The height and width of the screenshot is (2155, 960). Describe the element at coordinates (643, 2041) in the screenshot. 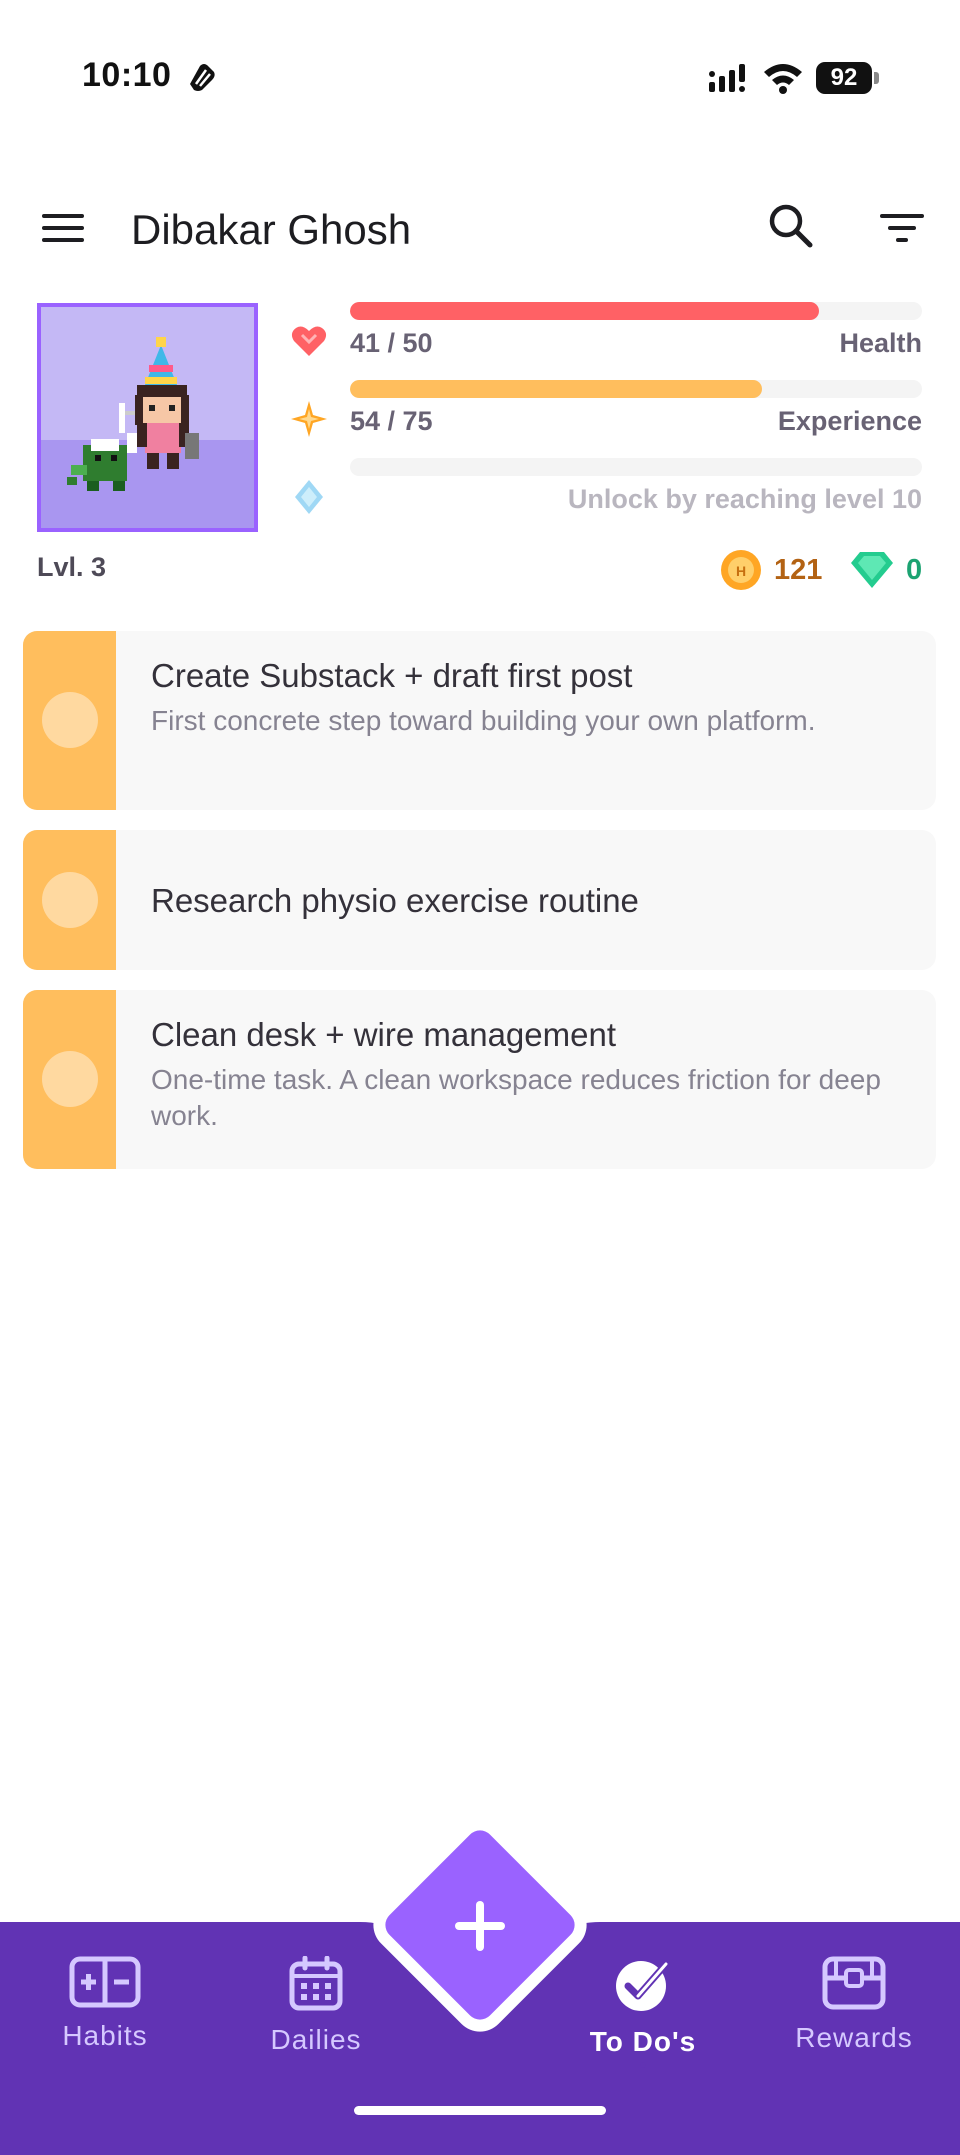

I see `nav-label-active: To Do's` at that location.